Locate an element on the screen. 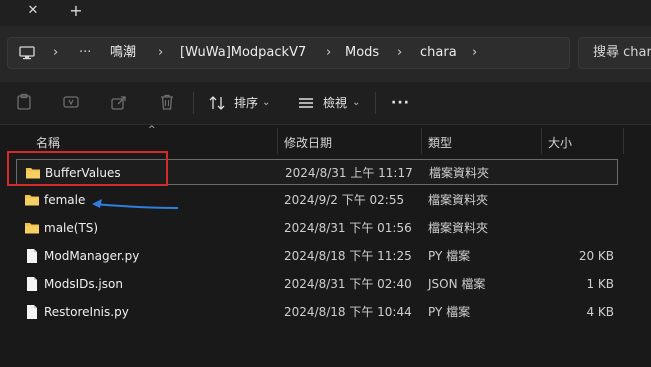 This screenshot has height=367, width=651. search-box: 搜尋 chara is located at coordinates (614, 53).